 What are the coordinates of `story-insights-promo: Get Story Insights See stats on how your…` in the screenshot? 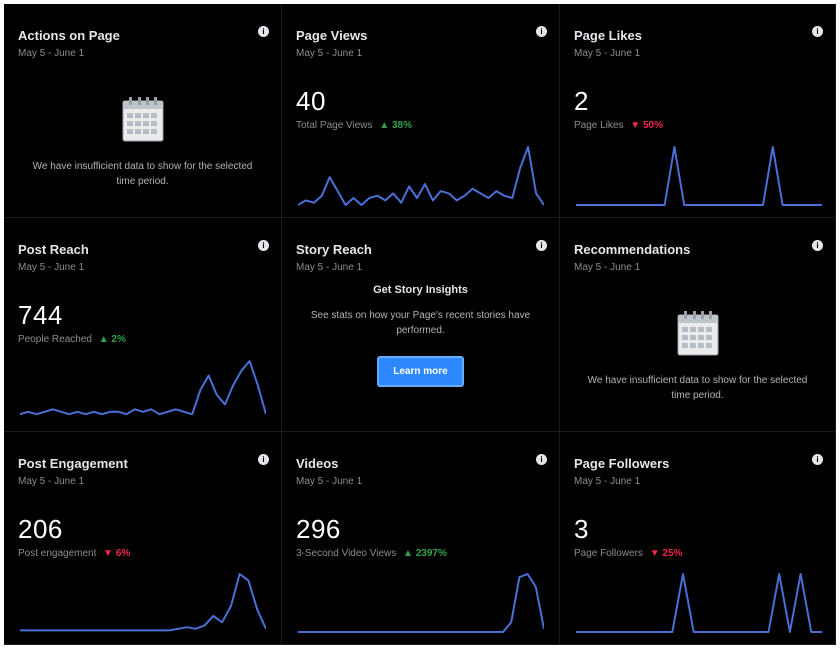 It's located at (420, 335).